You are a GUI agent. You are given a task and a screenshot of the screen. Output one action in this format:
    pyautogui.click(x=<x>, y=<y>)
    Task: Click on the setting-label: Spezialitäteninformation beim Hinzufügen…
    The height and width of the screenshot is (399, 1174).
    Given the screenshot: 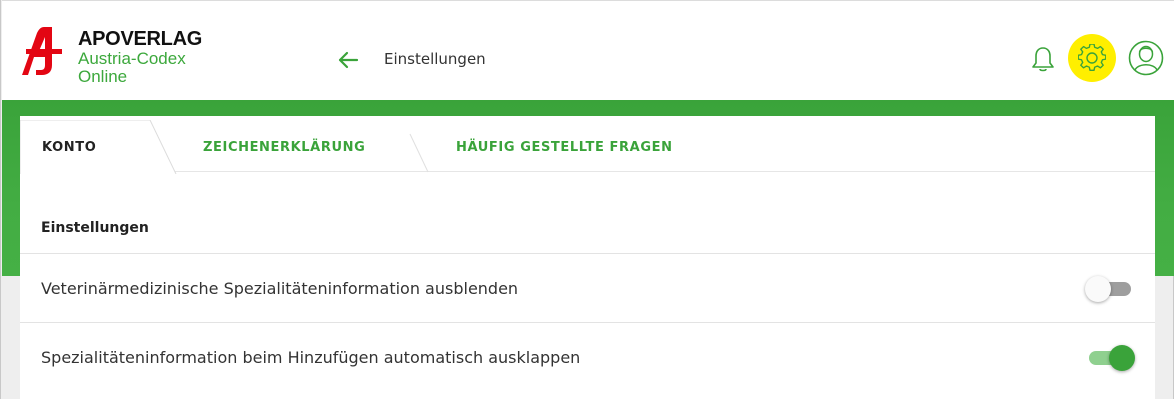 What is the action you would take?
    pyautogui.click(x=311, y=357)
    